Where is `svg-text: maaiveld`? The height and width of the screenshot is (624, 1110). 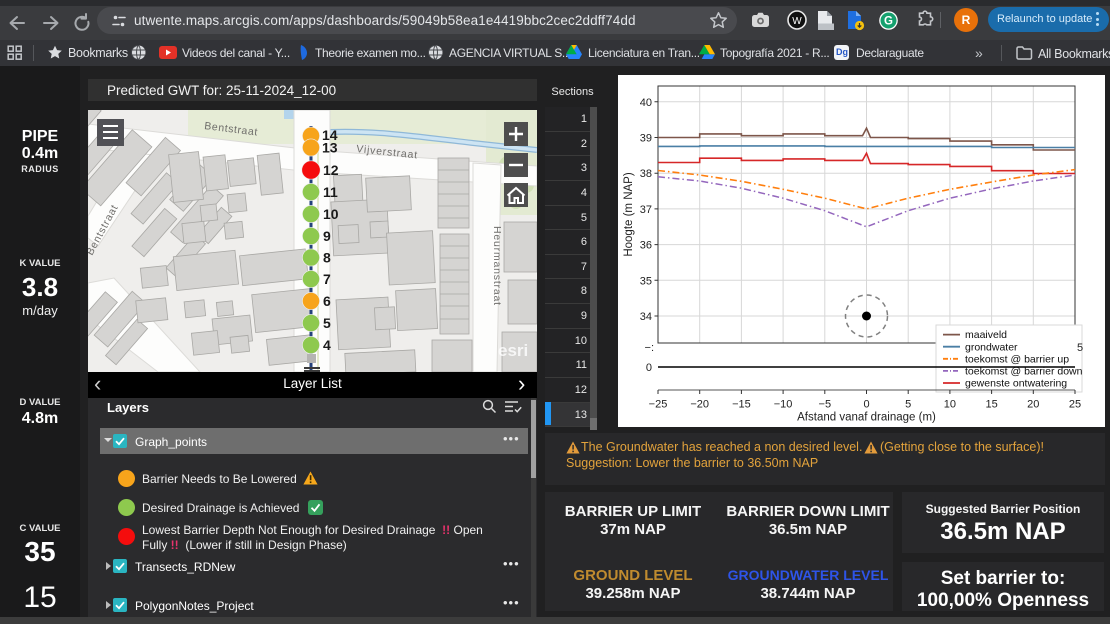 svg-text: maaiveld is located at coordinates (986, 335).